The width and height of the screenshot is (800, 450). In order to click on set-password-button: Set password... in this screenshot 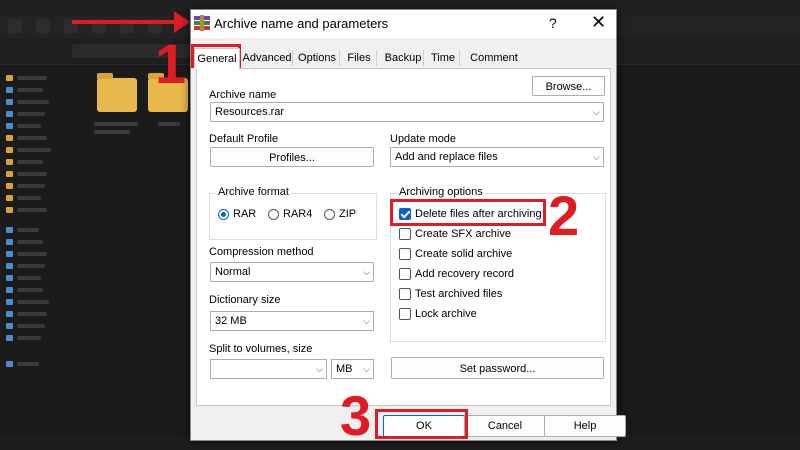, I will do `click(497, 368)`.